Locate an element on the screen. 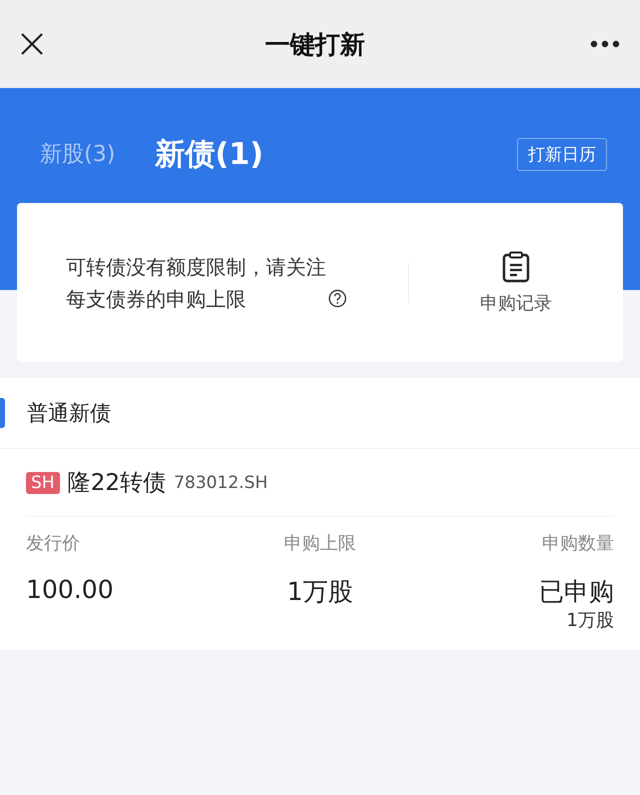 Image resolution: width=640 pixels, height=795 pixels. field-value: 已申购 is located at coordinates (576, 592).